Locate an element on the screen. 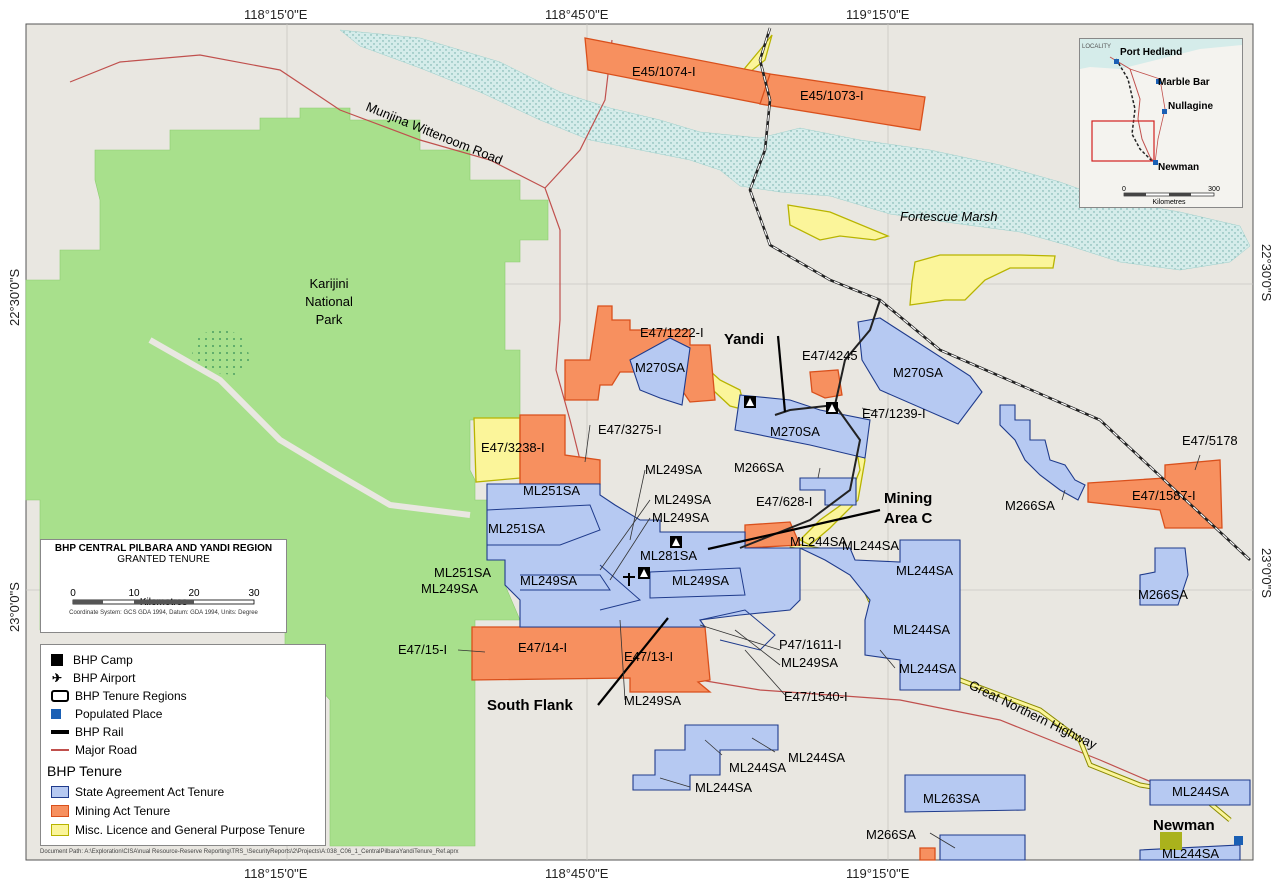  coord-bottom-2: 118°45'0"E is located at coordinates (577, 873).